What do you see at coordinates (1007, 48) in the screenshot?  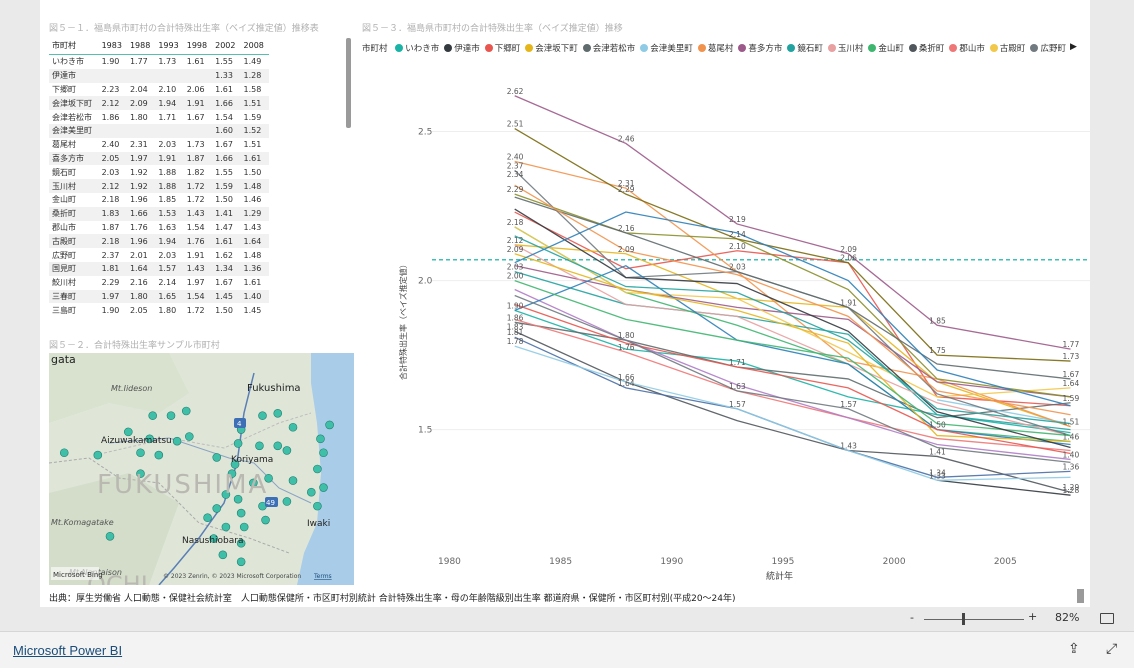 I see `legend-item: 古殿町` at bounding box center [1007, 48].